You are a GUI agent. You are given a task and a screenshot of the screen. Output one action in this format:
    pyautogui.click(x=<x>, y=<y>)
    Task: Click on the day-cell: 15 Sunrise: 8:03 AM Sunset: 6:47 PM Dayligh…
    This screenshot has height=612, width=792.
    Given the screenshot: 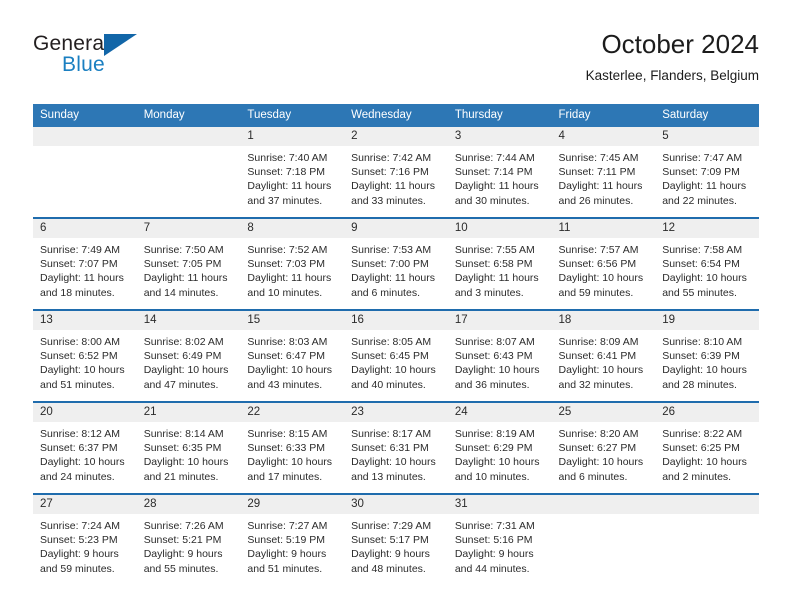 What is the action you would take?
    pyautogui.click(x=292, y=355)
    